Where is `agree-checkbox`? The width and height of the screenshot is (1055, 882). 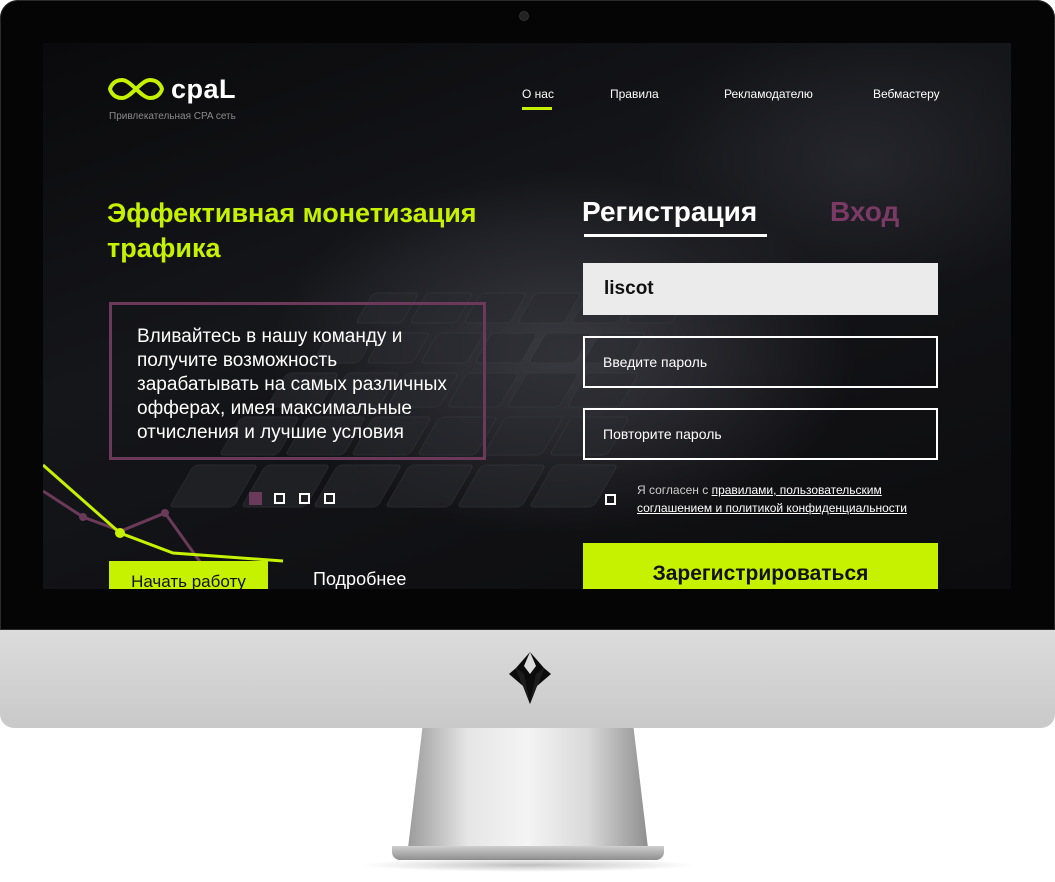 agree-checkbox is located at coordinates (610, 499).